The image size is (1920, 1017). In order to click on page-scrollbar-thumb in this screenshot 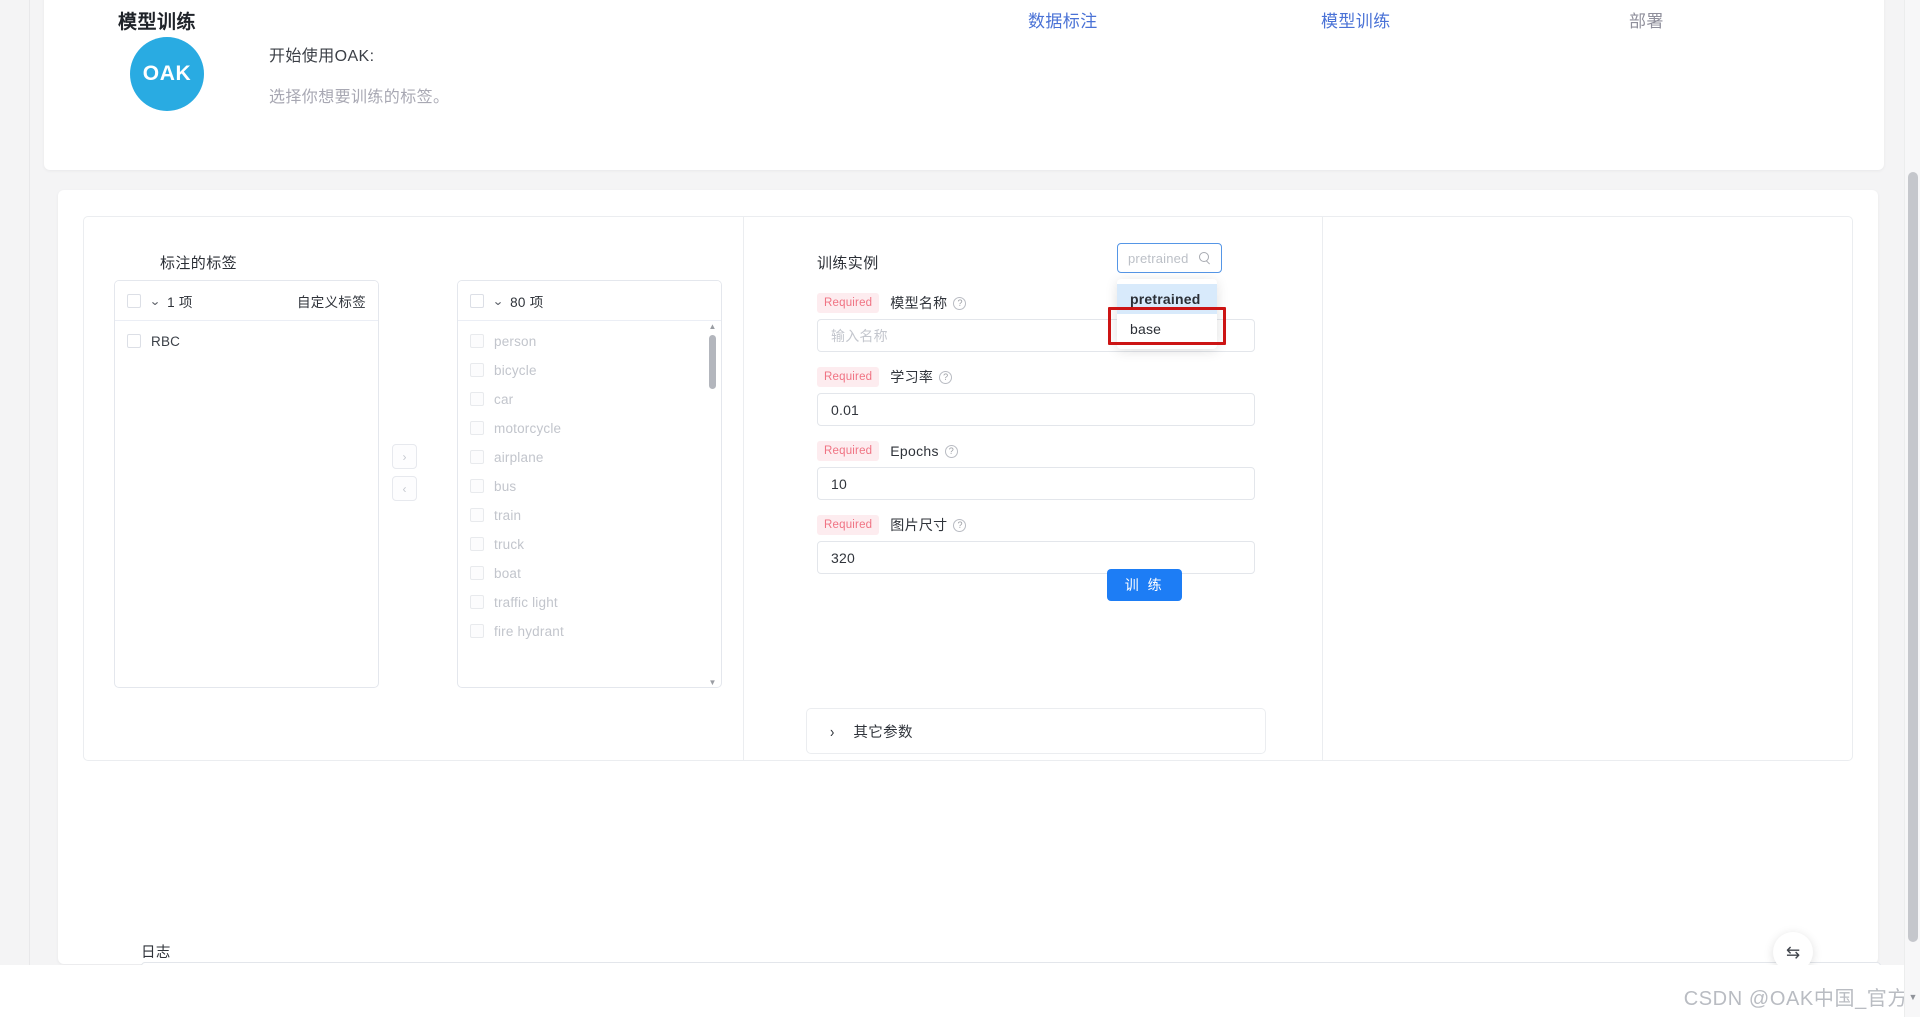, I will do `click(1913, 557)`.